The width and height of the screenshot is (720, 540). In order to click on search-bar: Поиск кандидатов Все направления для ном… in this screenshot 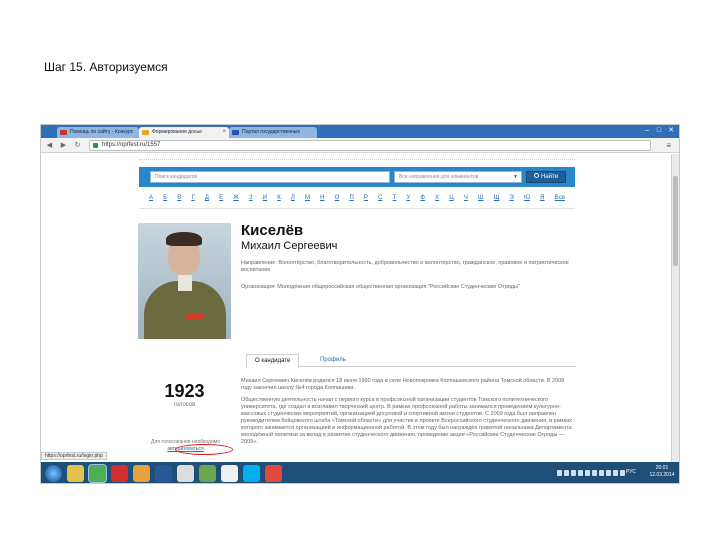, I will do `click(357, 177)`.